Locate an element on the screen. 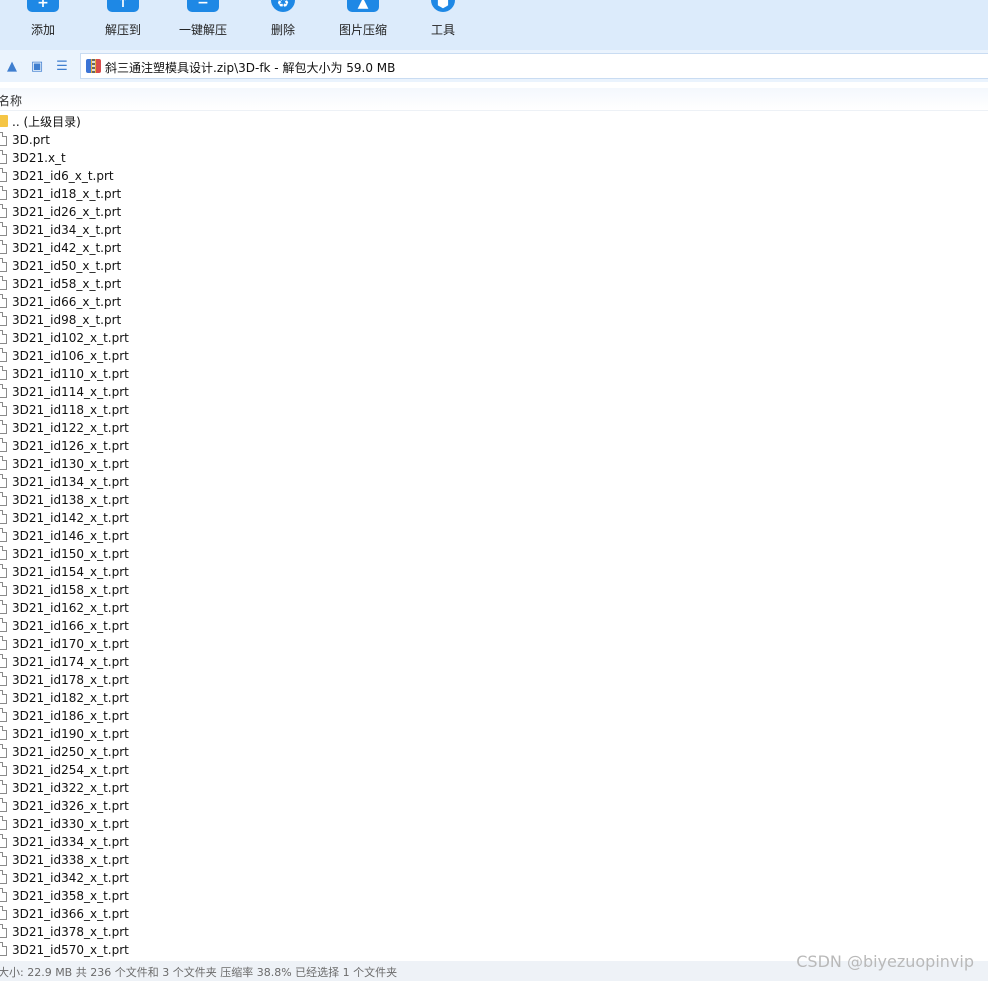 This screenshot has width=988, height=981. toolbar: + 添加 ↑ 解压到 − 一键解压 ♻ 删除 ▲ 图片压缩 ⬢ 工具 is located at coordinates (494, 25).